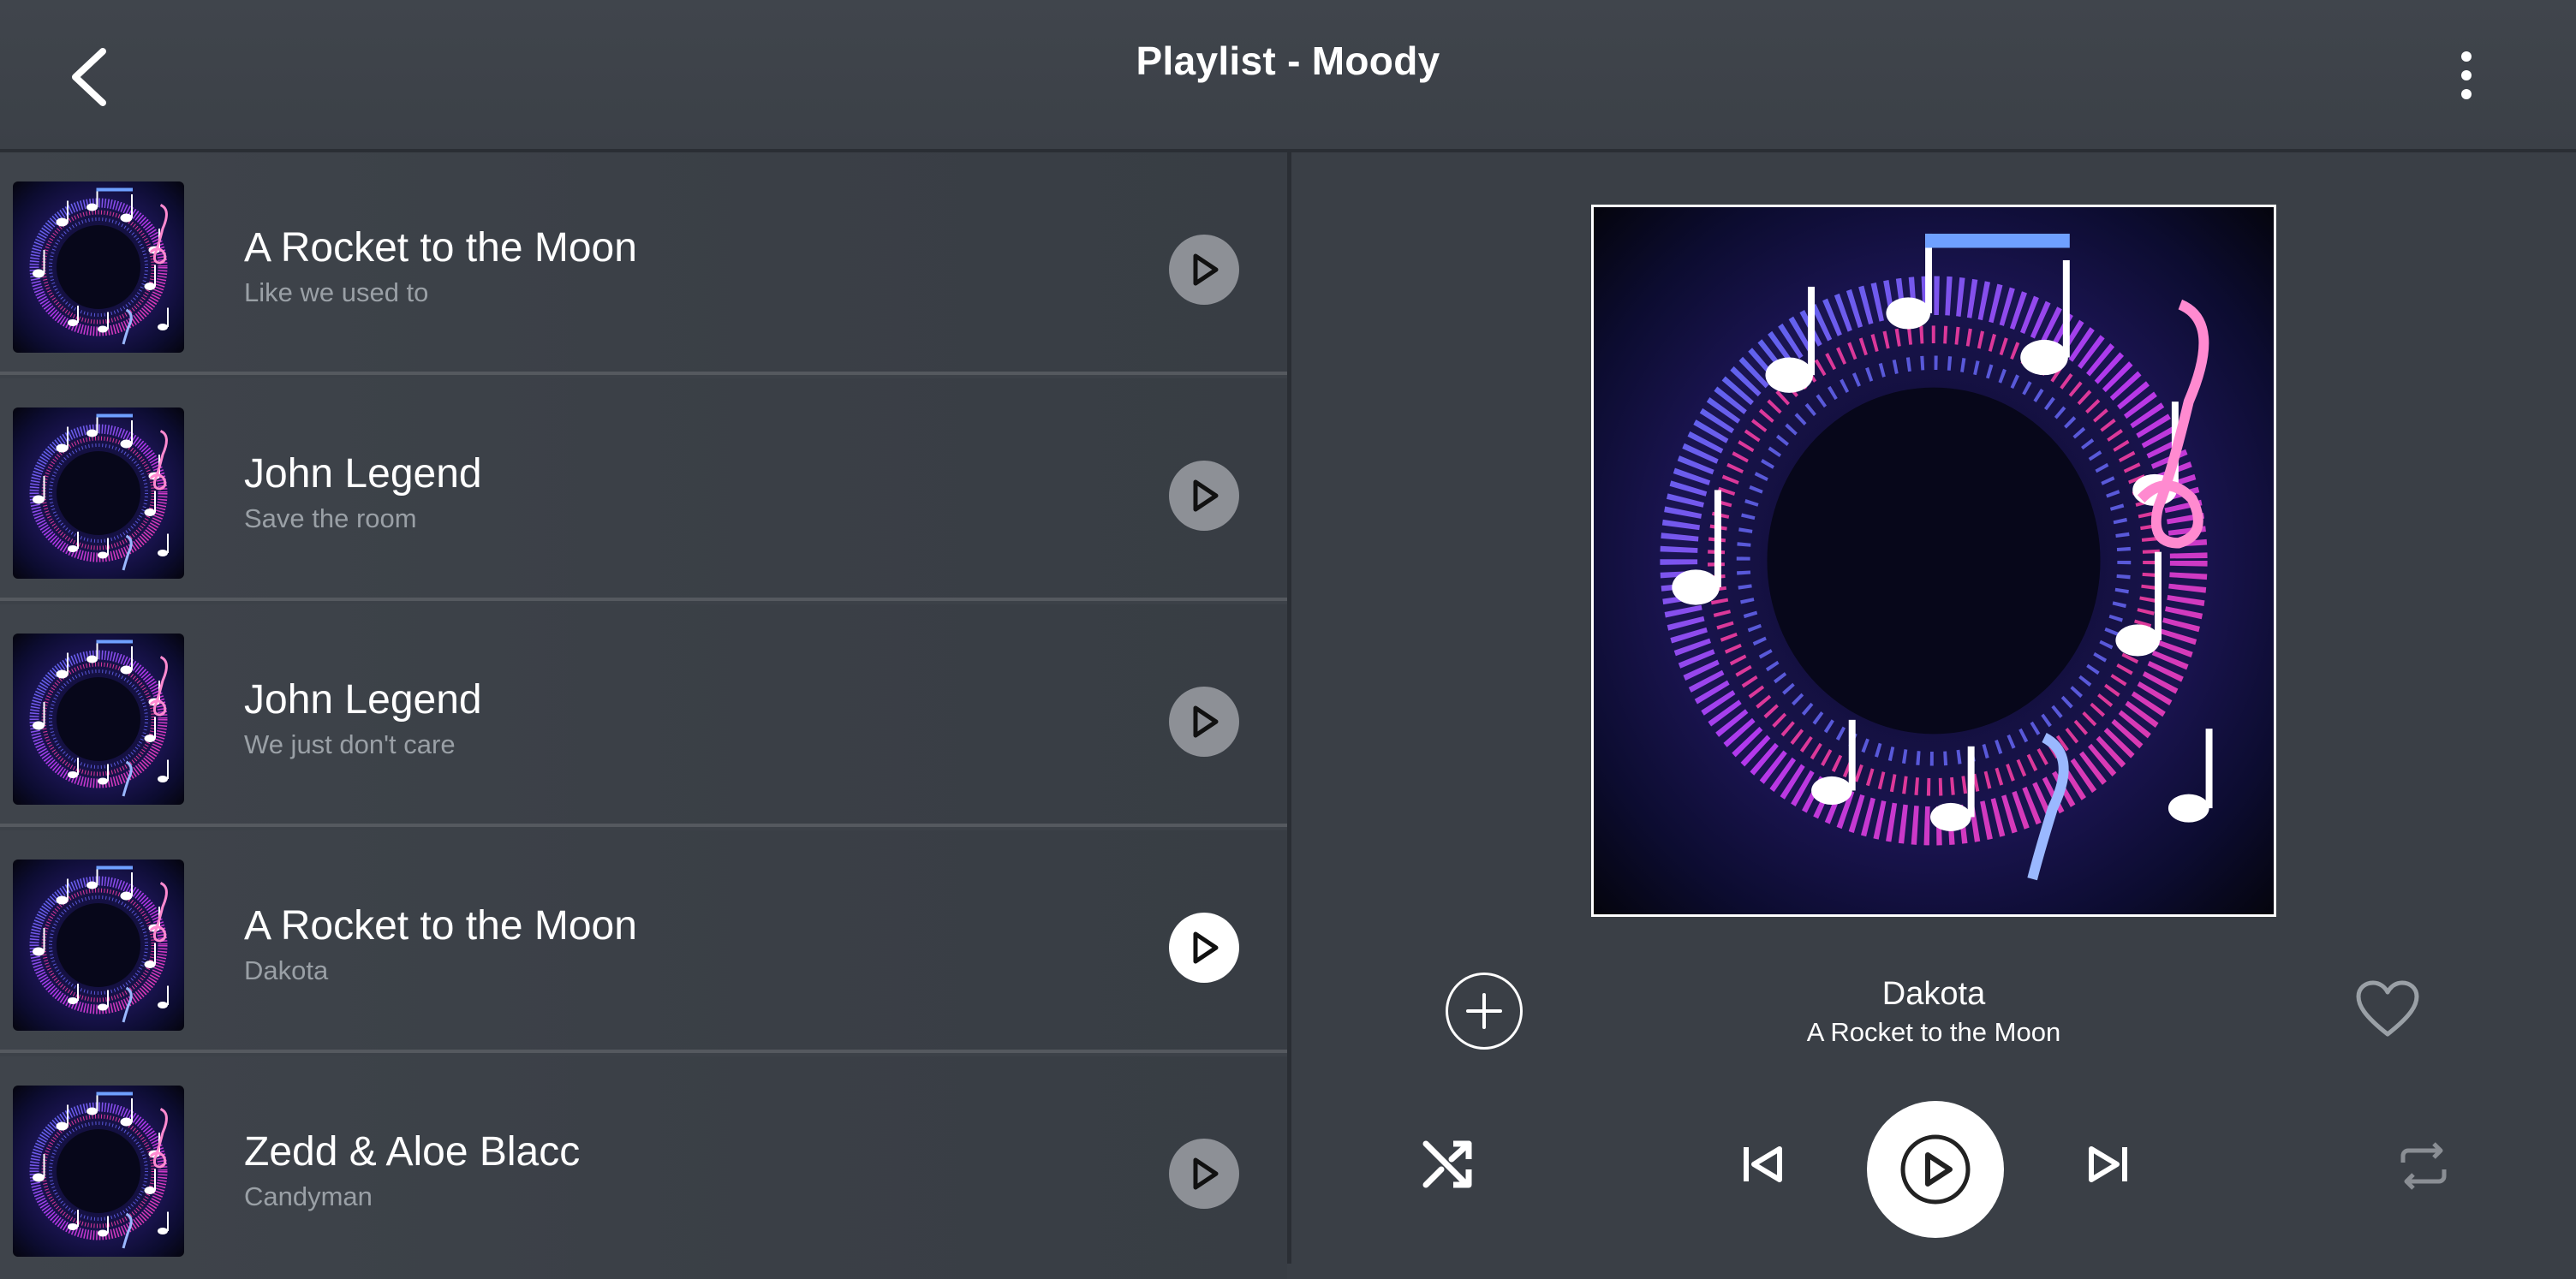  What do you see at coordinates (1933, 561) in the screenshot?
I see `album-artwork` at bounding box center [1933, 561].